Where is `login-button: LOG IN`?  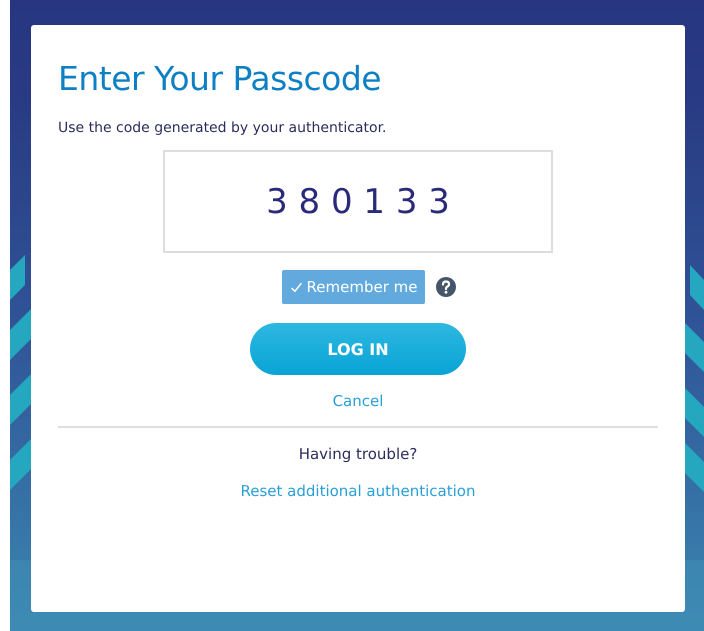
login-button: LOG IN is located at coordinates (358, 349).